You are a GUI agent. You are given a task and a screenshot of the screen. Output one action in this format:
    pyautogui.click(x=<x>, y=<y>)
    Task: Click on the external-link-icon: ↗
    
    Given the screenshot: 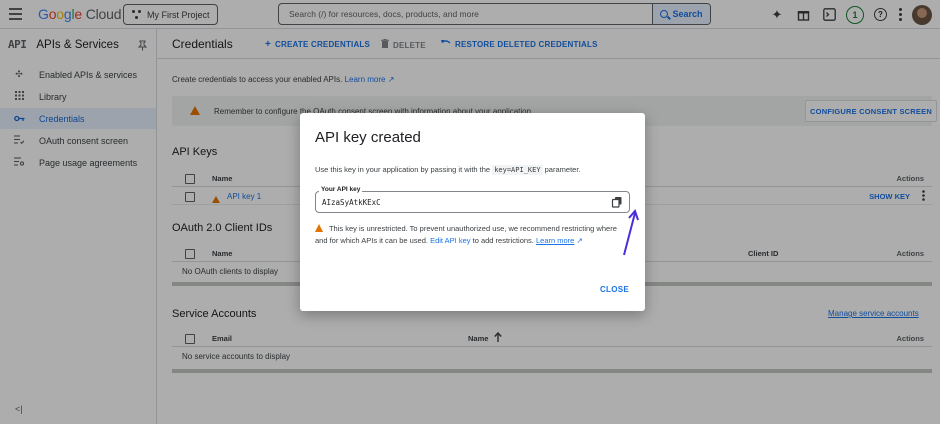 What is the action you would take?
    pyautogui.click(x=579, y=240)
    